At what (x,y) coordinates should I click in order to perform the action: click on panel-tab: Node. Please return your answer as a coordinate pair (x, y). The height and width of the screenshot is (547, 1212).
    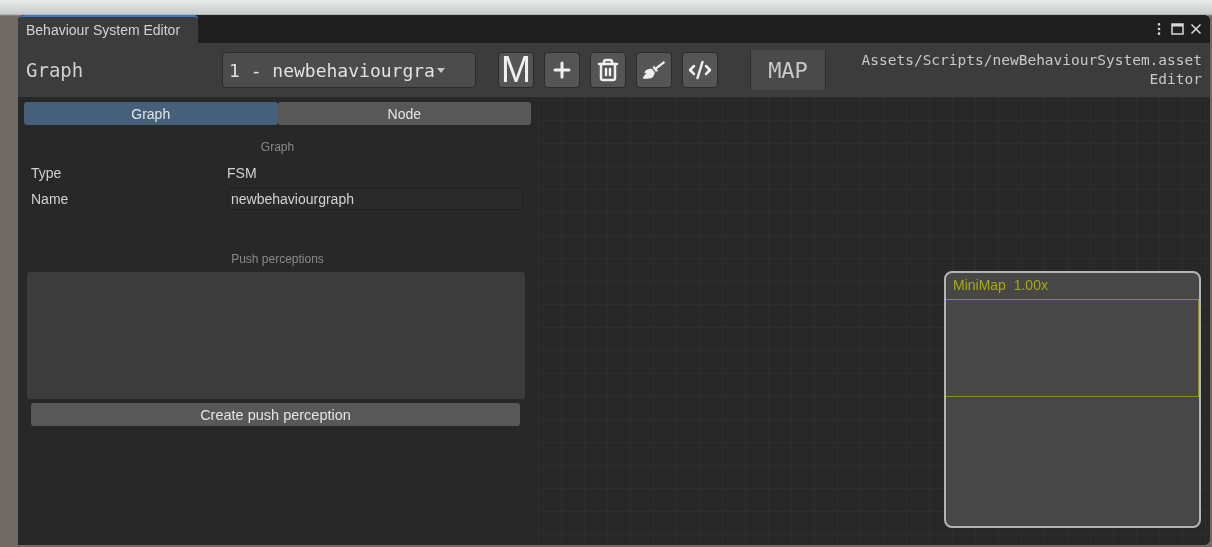
    Looking at the image, I should click on (404, 113).